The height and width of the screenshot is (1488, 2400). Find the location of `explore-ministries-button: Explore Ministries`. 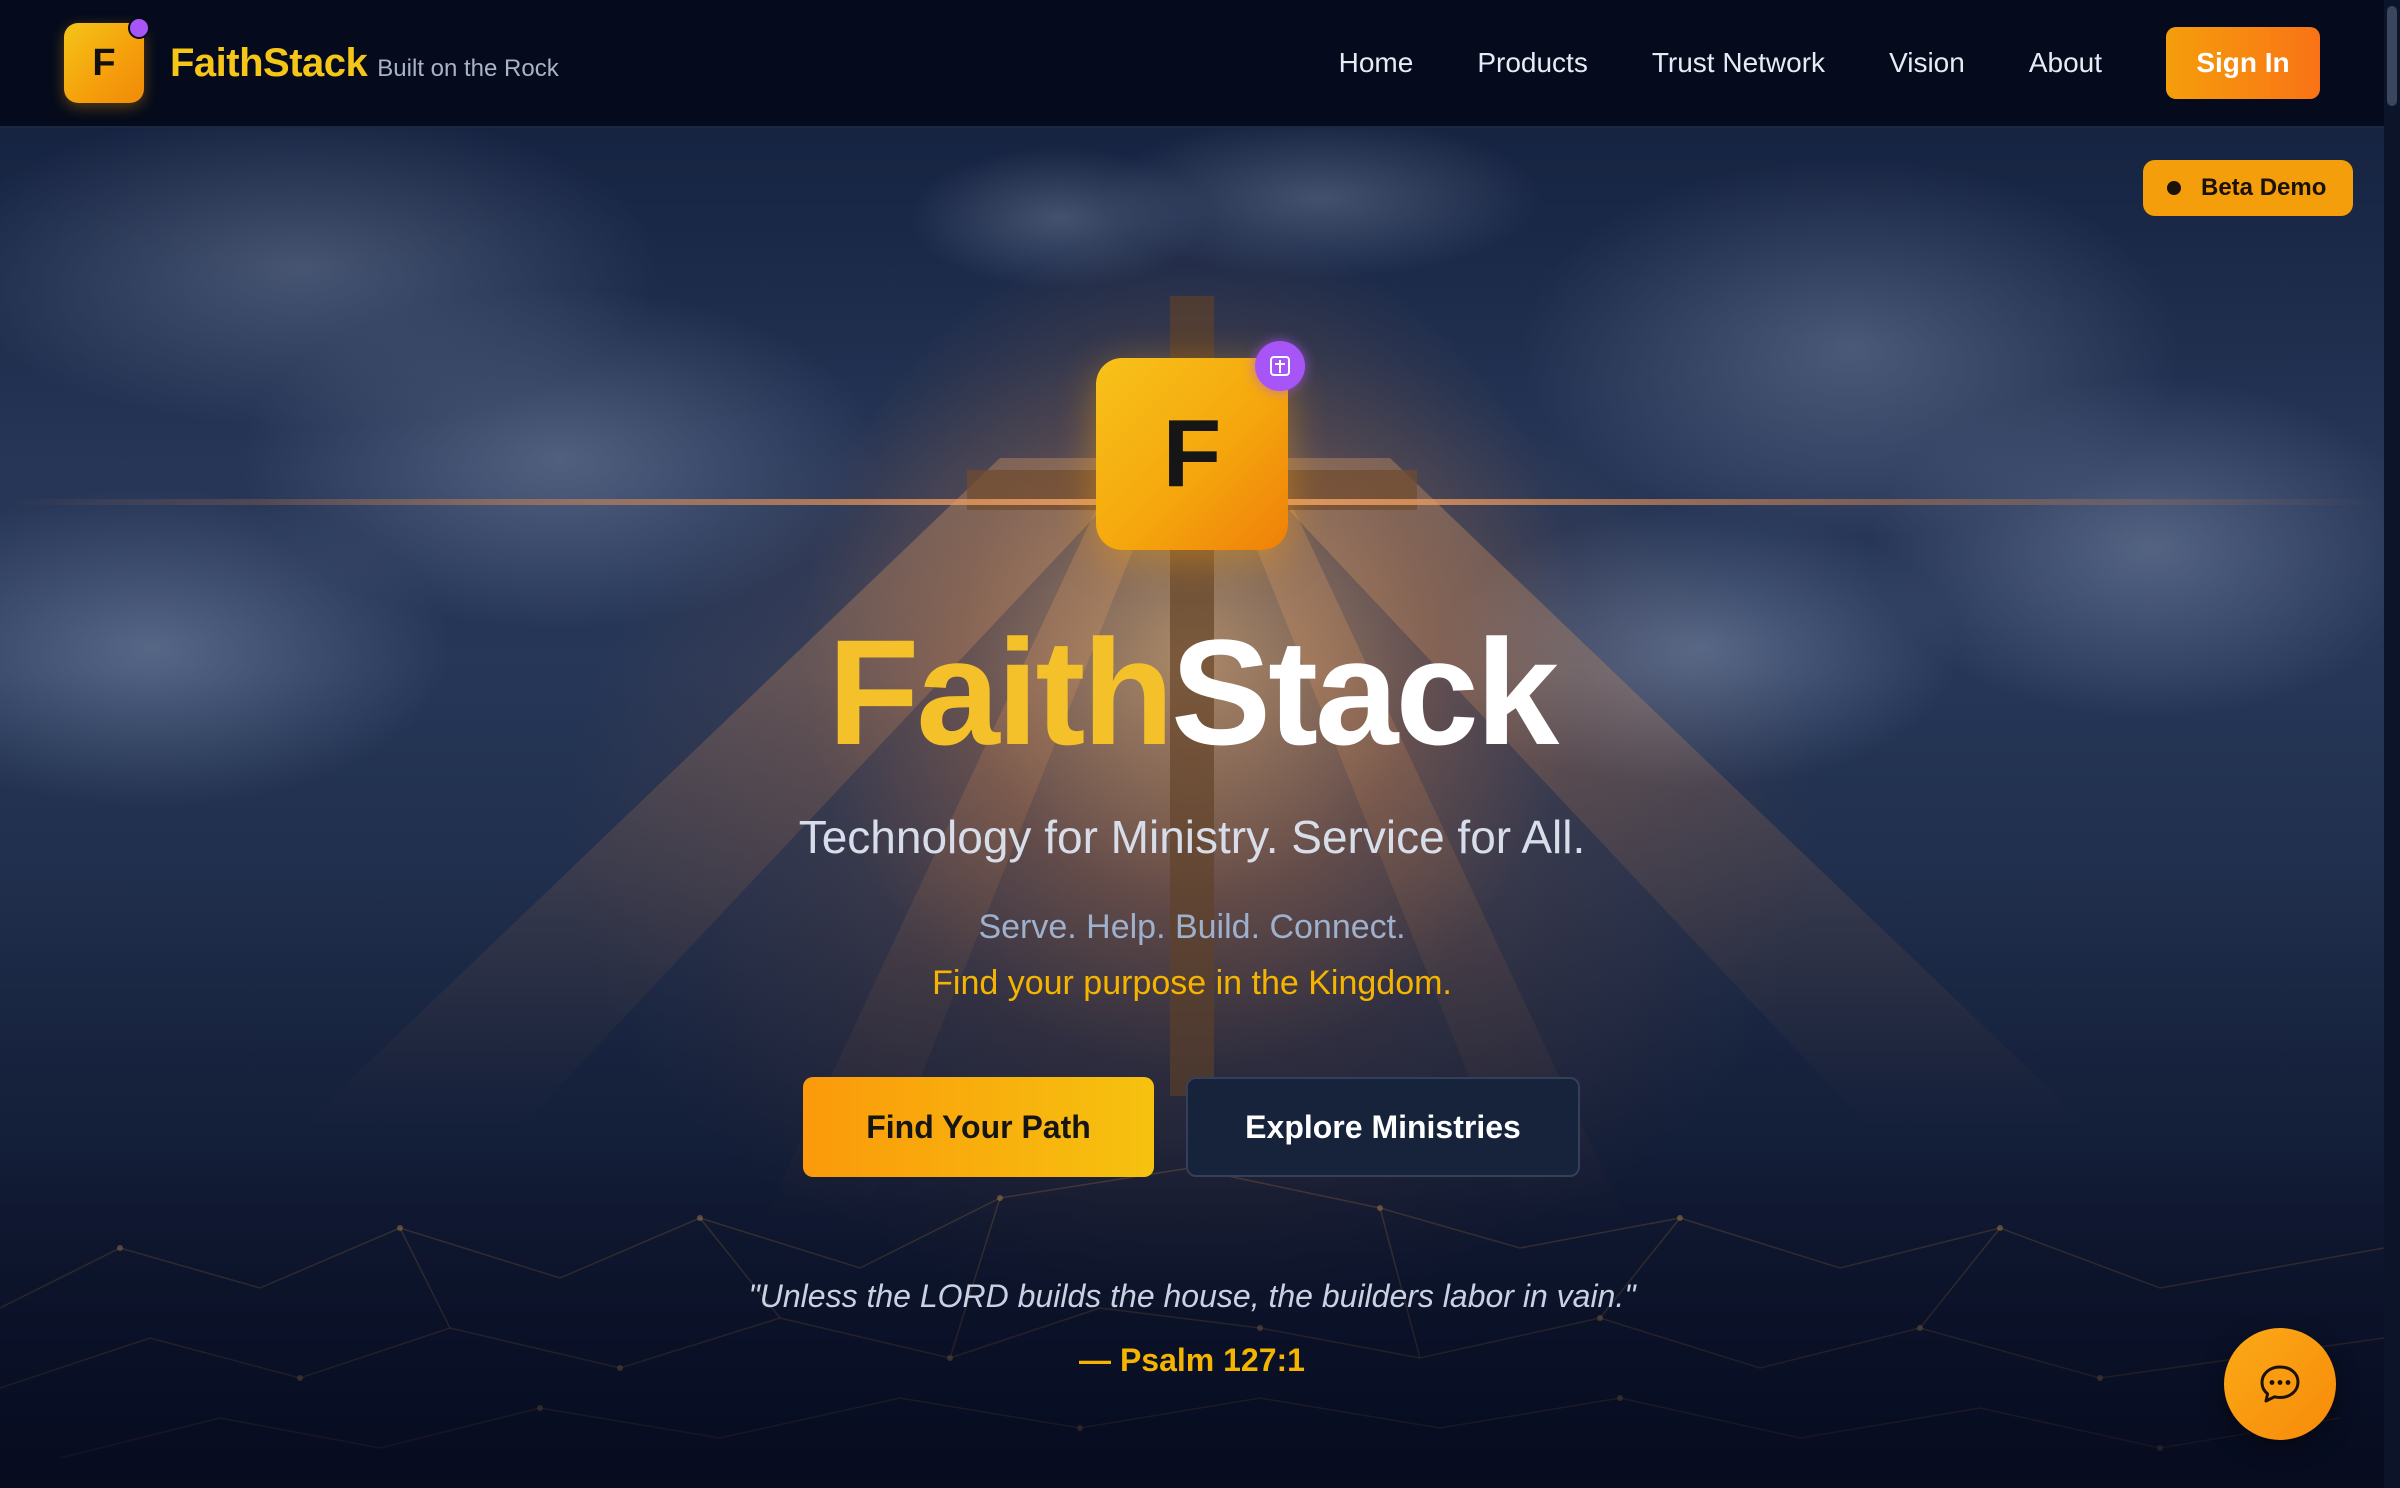

explore-ministries-button: Explore Ministries is located at coordinates (1383, 1127).